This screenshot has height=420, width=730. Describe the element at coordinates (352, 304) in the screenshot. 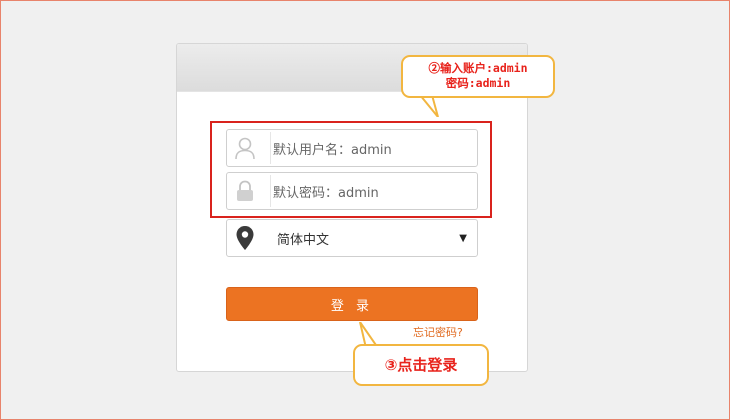

I see `login-button: 登 录` at that location.